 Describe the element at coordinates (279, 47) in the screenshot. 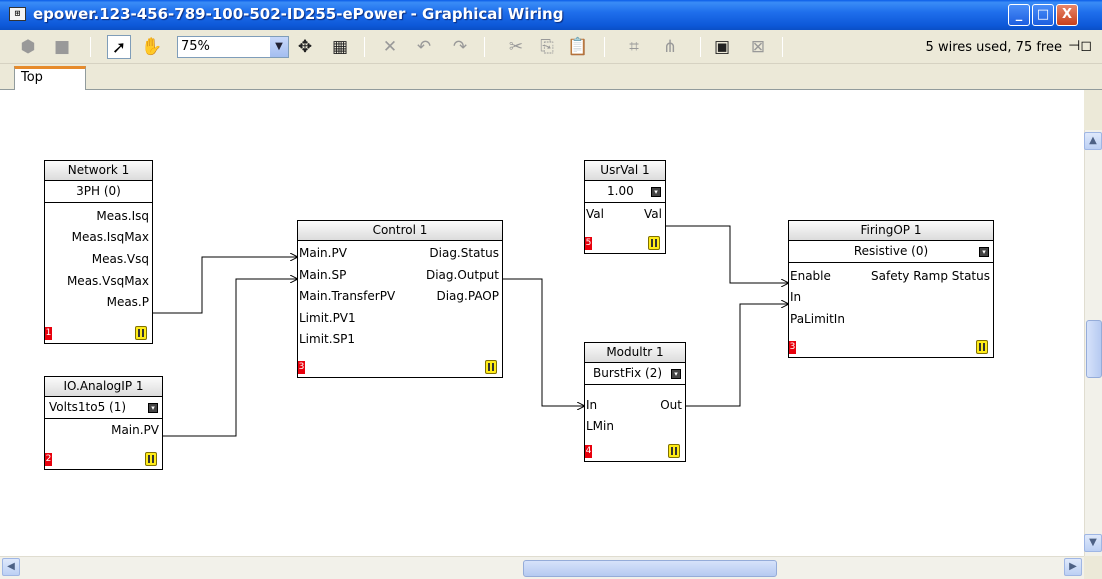

I see `chevron-down-icon: ▼` at that location.